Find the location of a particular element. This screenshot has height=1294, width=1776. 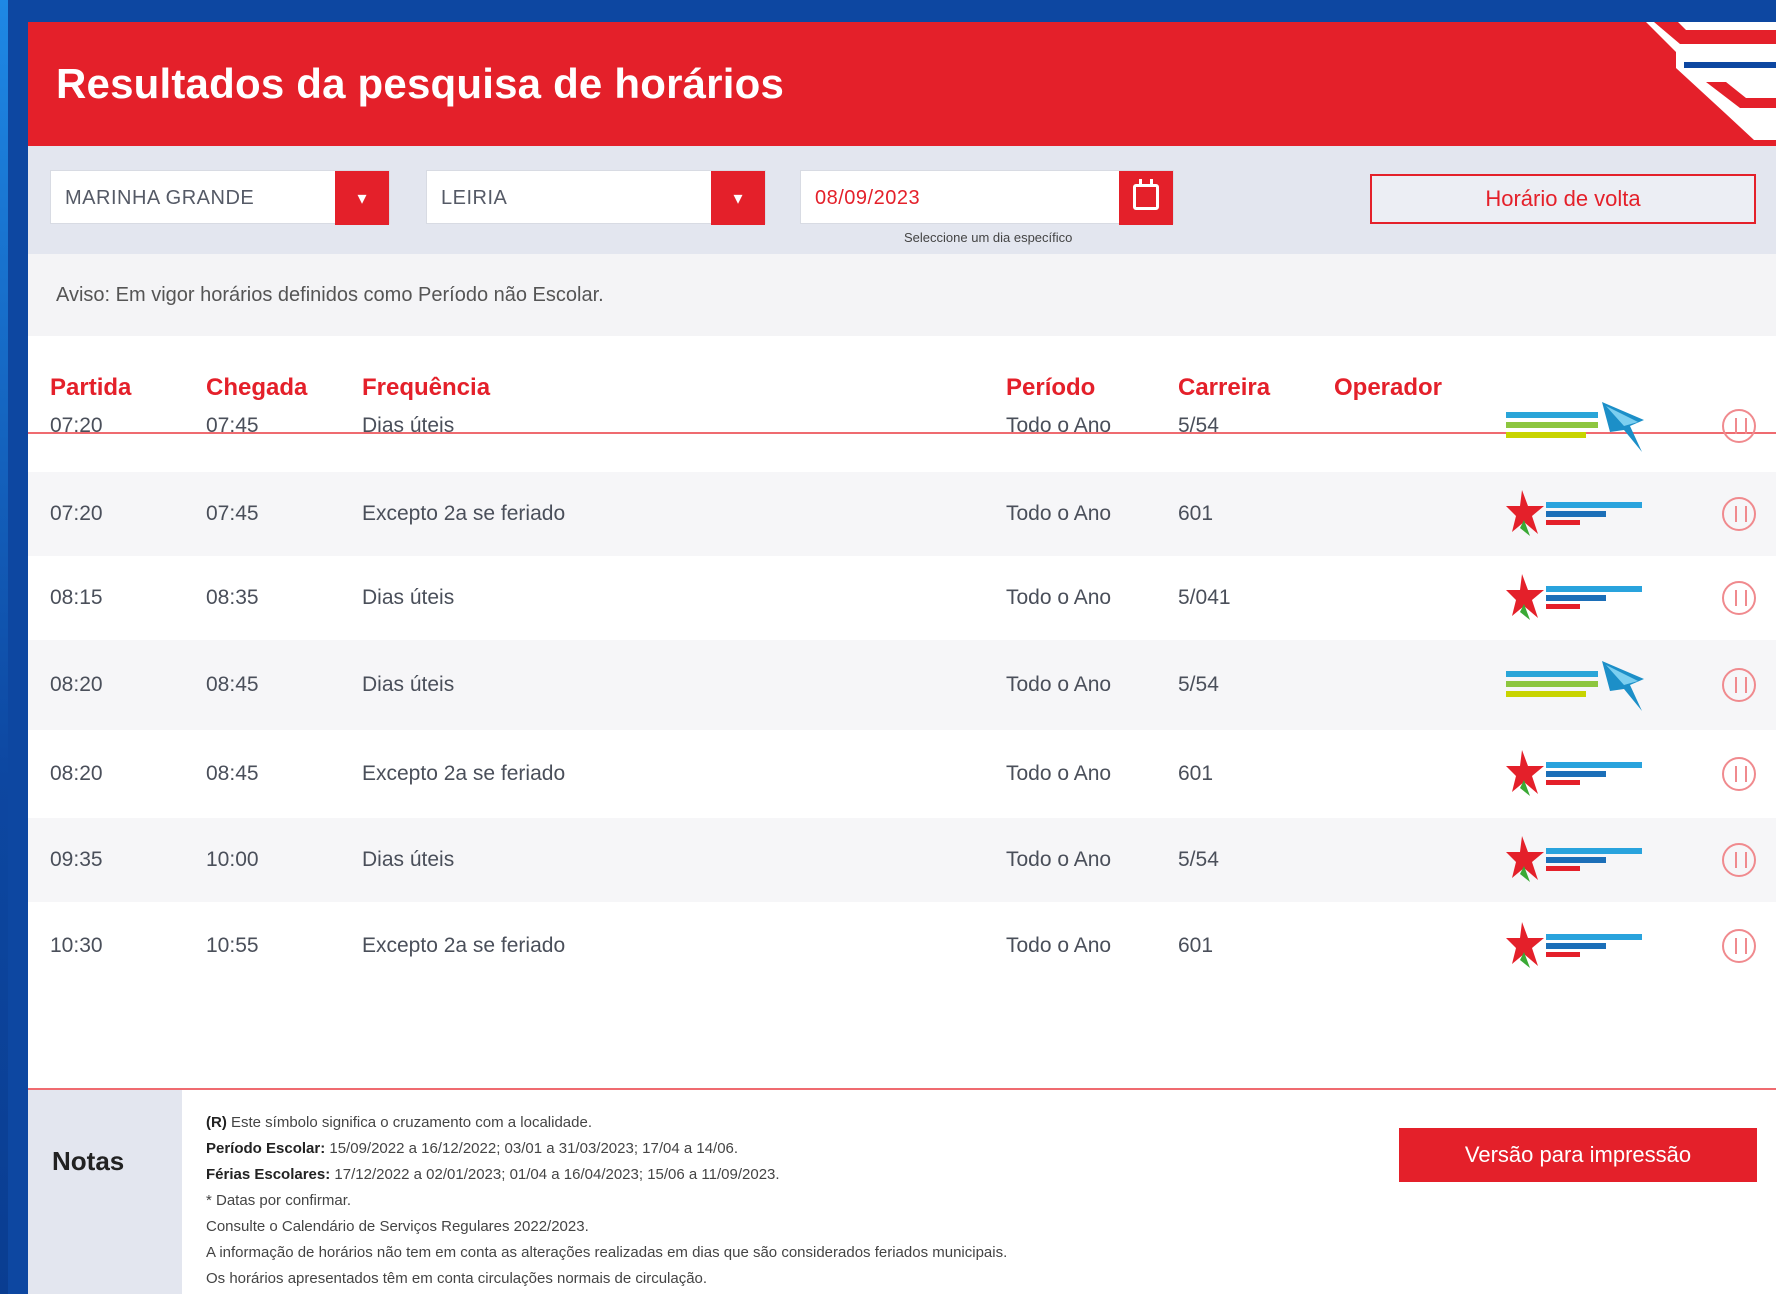

frame-left-border is located at coordinates (17, 647).